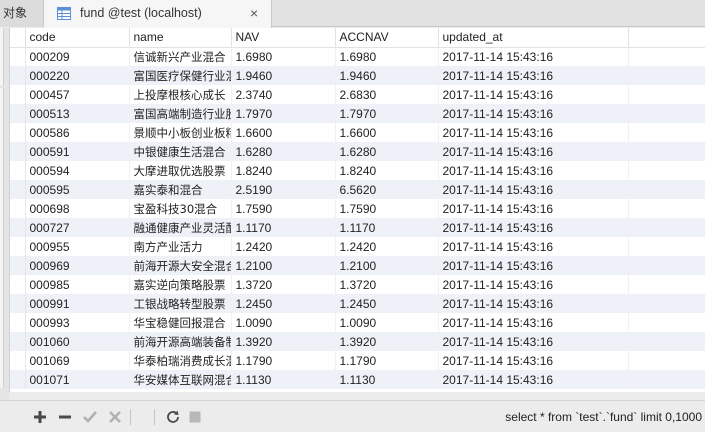  What do you see at coordinates (180, 132) in the screenshot?
I see `cell-name: 景顺中小板创业板精` at bounding box center [180, 132].